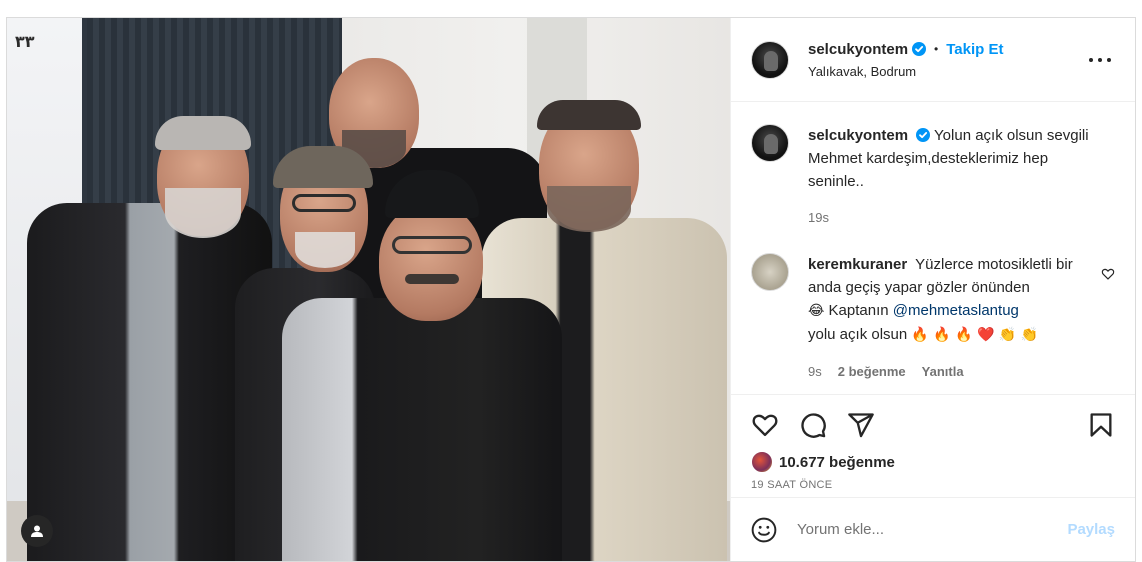 The image size is (1142, 562). What do you see at coordinates (953, 217) in the screenshot?
I see `caption-meta: 19s` at bounding box center [953, 217].